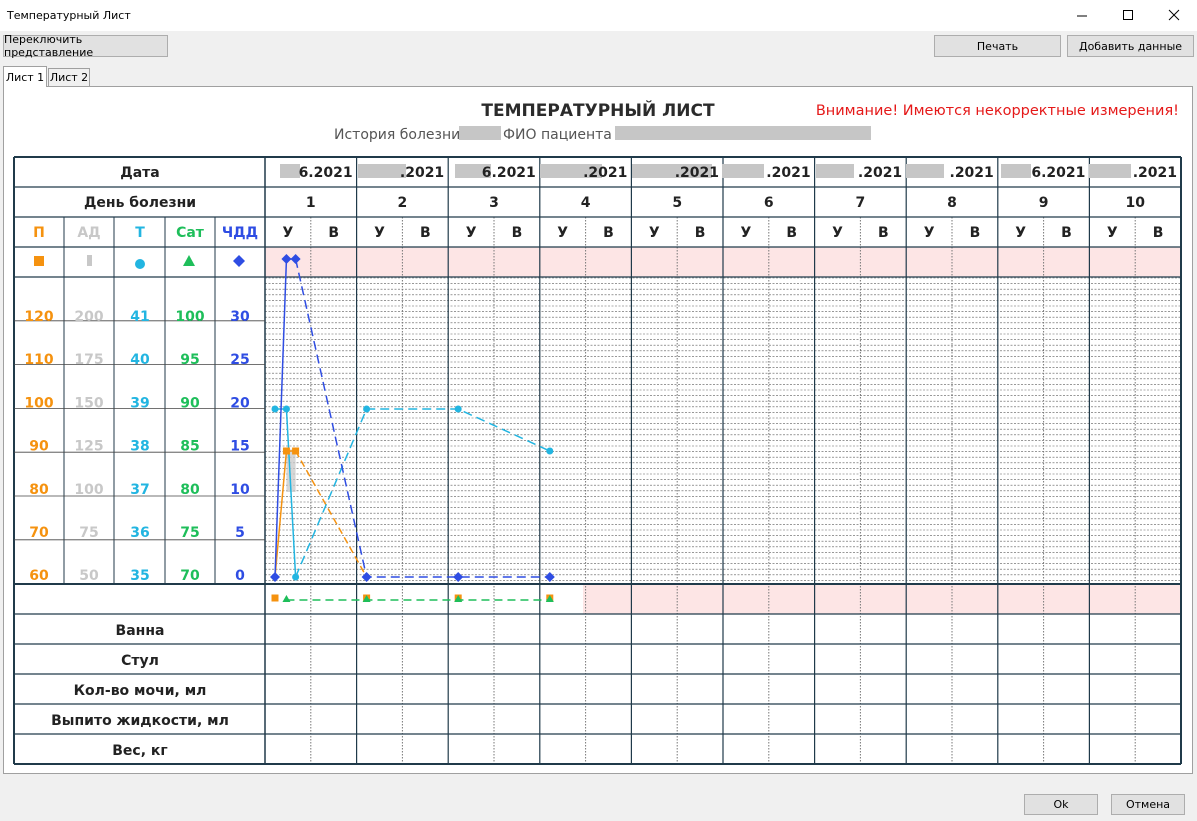 Image resolution: width=1197 pixels, height=821 pixels. Describe the element at coordinates (139, 533) in the screenshot. I see `scale-value: 36` at that location.